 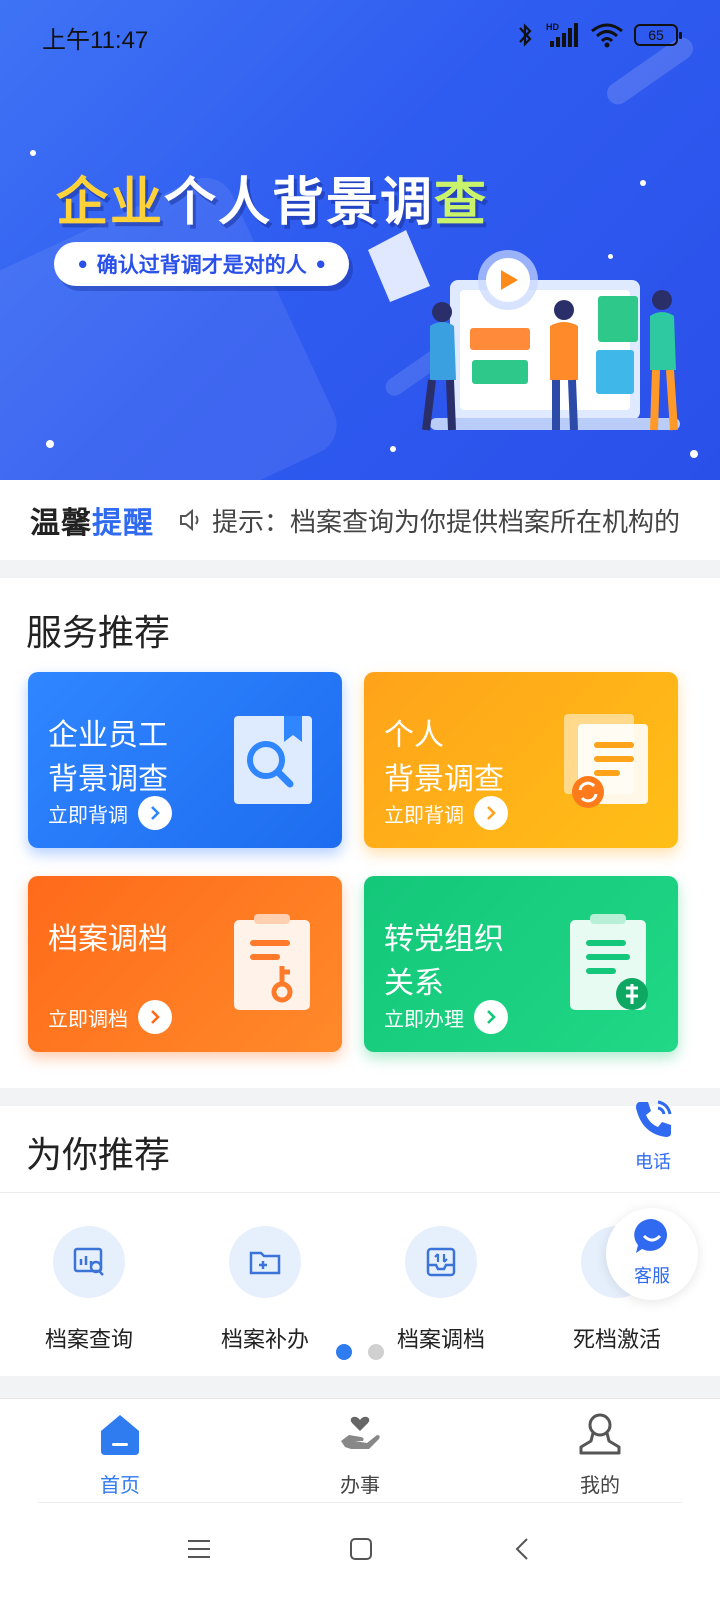 I want to click on recommend-item-archive-reissue: 档案补办, so click(x=265, y=1290).